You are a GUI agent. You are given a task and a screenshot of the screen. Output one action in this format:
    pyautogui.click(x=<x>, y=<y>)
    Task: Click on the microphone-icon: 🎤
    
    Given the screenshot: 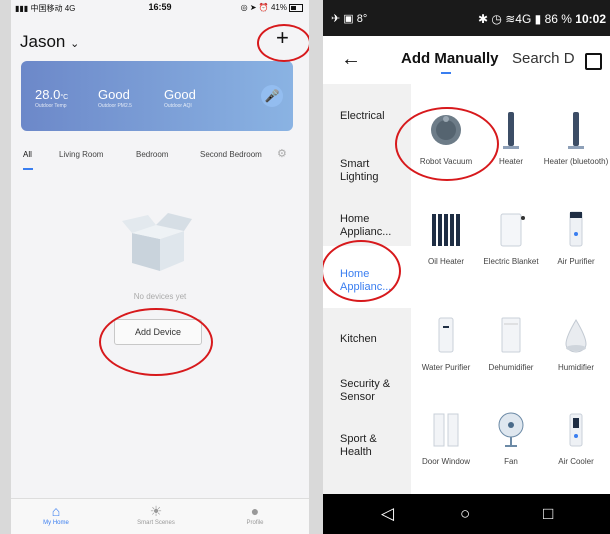 What is the action you would take?
    pyautogui.click(x=272, y=96)
    